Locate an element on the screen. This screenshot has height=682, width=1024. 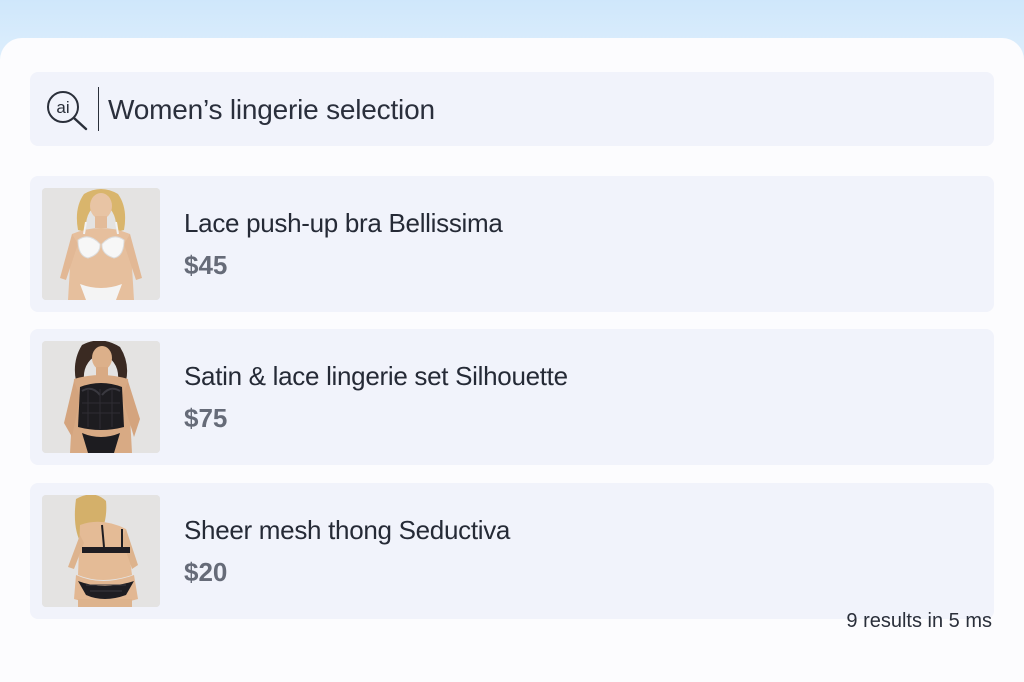
results-stats: 9 results in 5 ms is located at coordinates (919, 621).